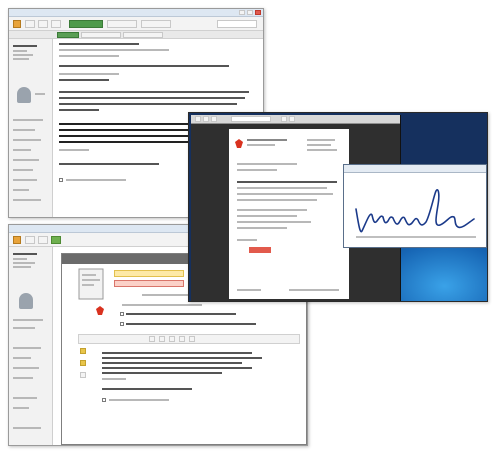 The width and height of the screenshot is (492, 453). What do you see at coordinates (139, 400) in the screenshot?
I see `checkbox-label` at bounding box center [139, 400].